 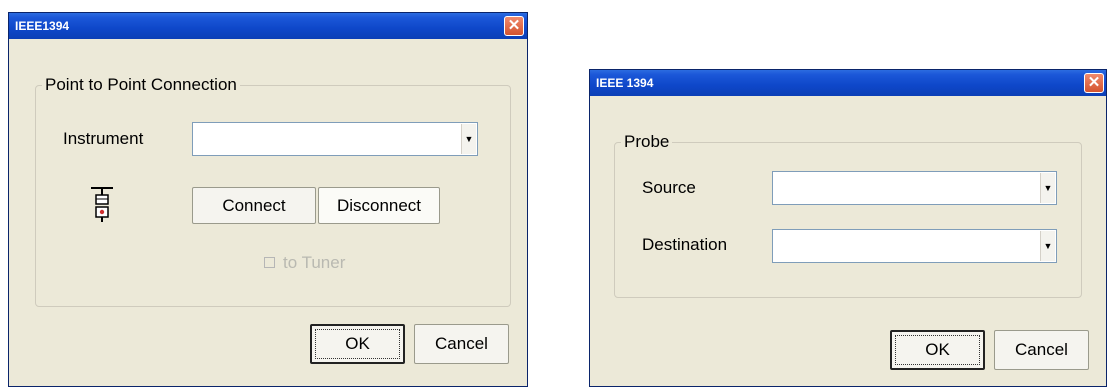 What do you see at coordinates (42, 26) in the screenshot?
I see `dialog-title: IEEE1394` at bounding box center [42, 26].